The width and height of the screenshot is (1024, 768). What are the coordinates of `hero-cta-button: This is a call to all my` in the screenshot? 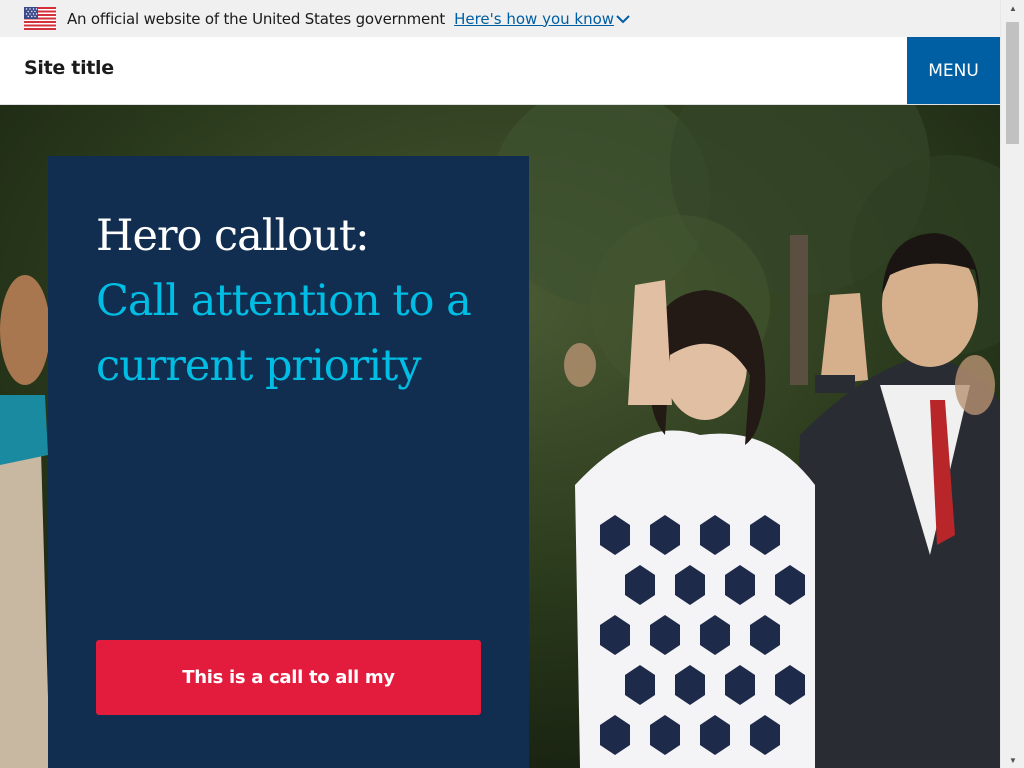 It's located at (288, 677).